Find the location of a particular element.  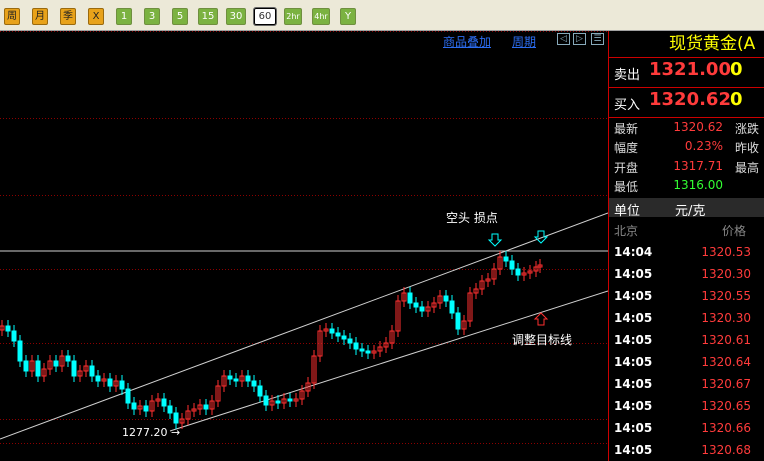

tick-price: 1320.66 is located at coordinates (726, 428).